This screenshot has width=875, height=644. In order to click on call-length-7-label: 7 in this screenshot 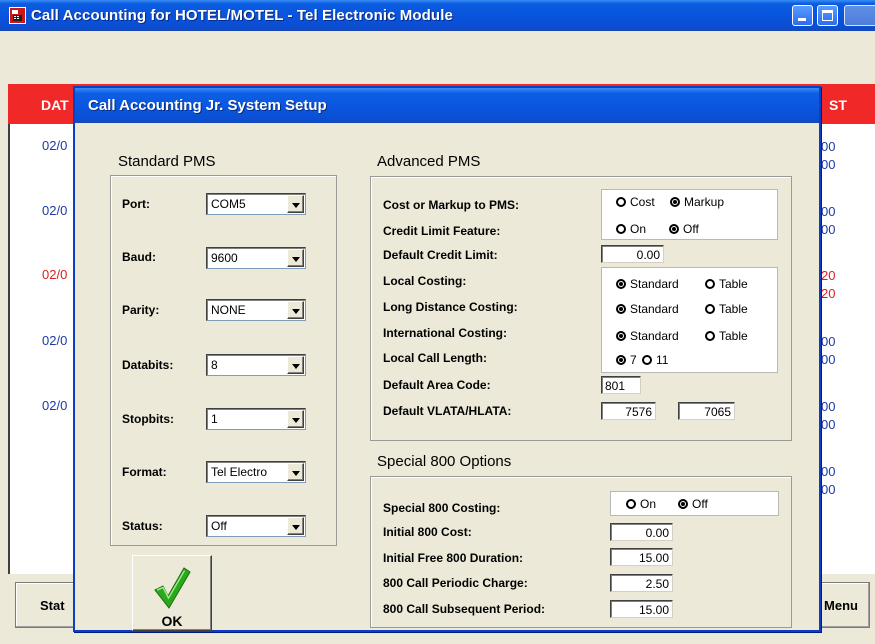, I will do `click(633, 360)`.